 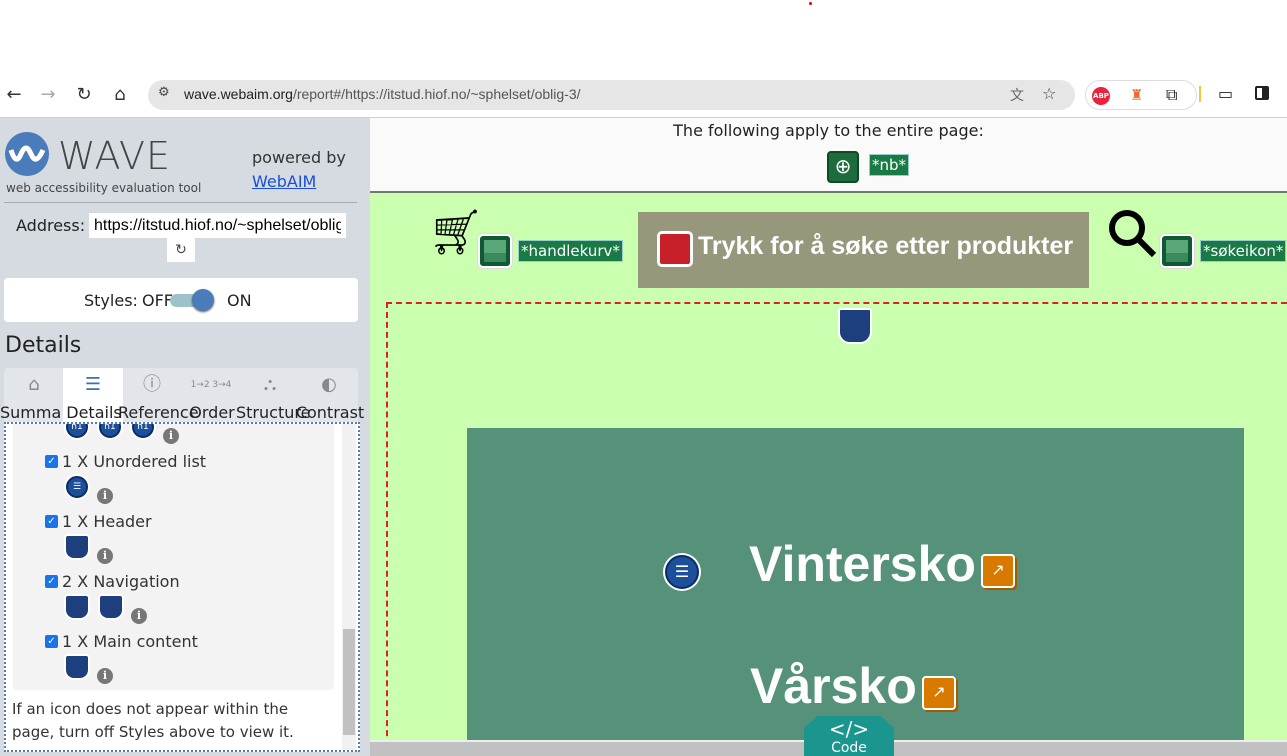 What do you see at coordinates (157, 300) in the screenshot?
I see `styles-off-label: OFF` at bounding box center [157, 300].